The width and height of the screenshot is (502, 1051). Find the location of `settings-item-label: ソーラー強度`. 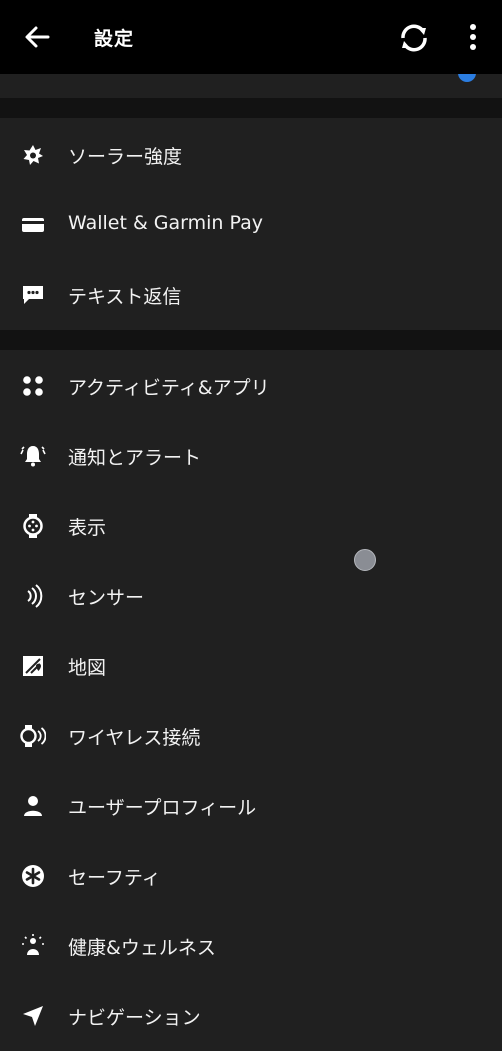

settings-item-label: ソーラー強度 is located at coordinates (125, 157).